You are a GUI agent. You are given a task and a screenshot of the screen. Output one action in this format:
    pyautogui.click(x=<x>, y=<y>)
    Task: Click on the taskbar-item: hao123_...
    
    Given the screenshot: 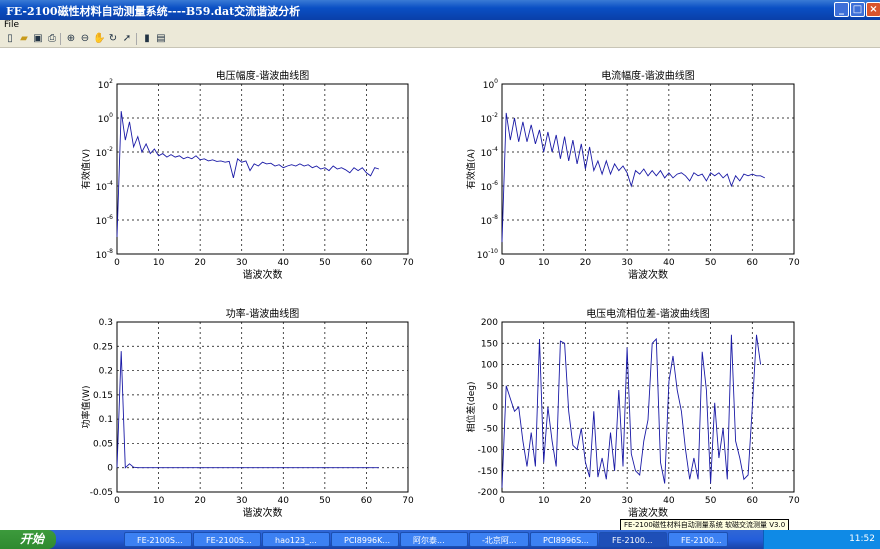 What is the action you would take?
    pyautogui.click(x=296, y=539)
    